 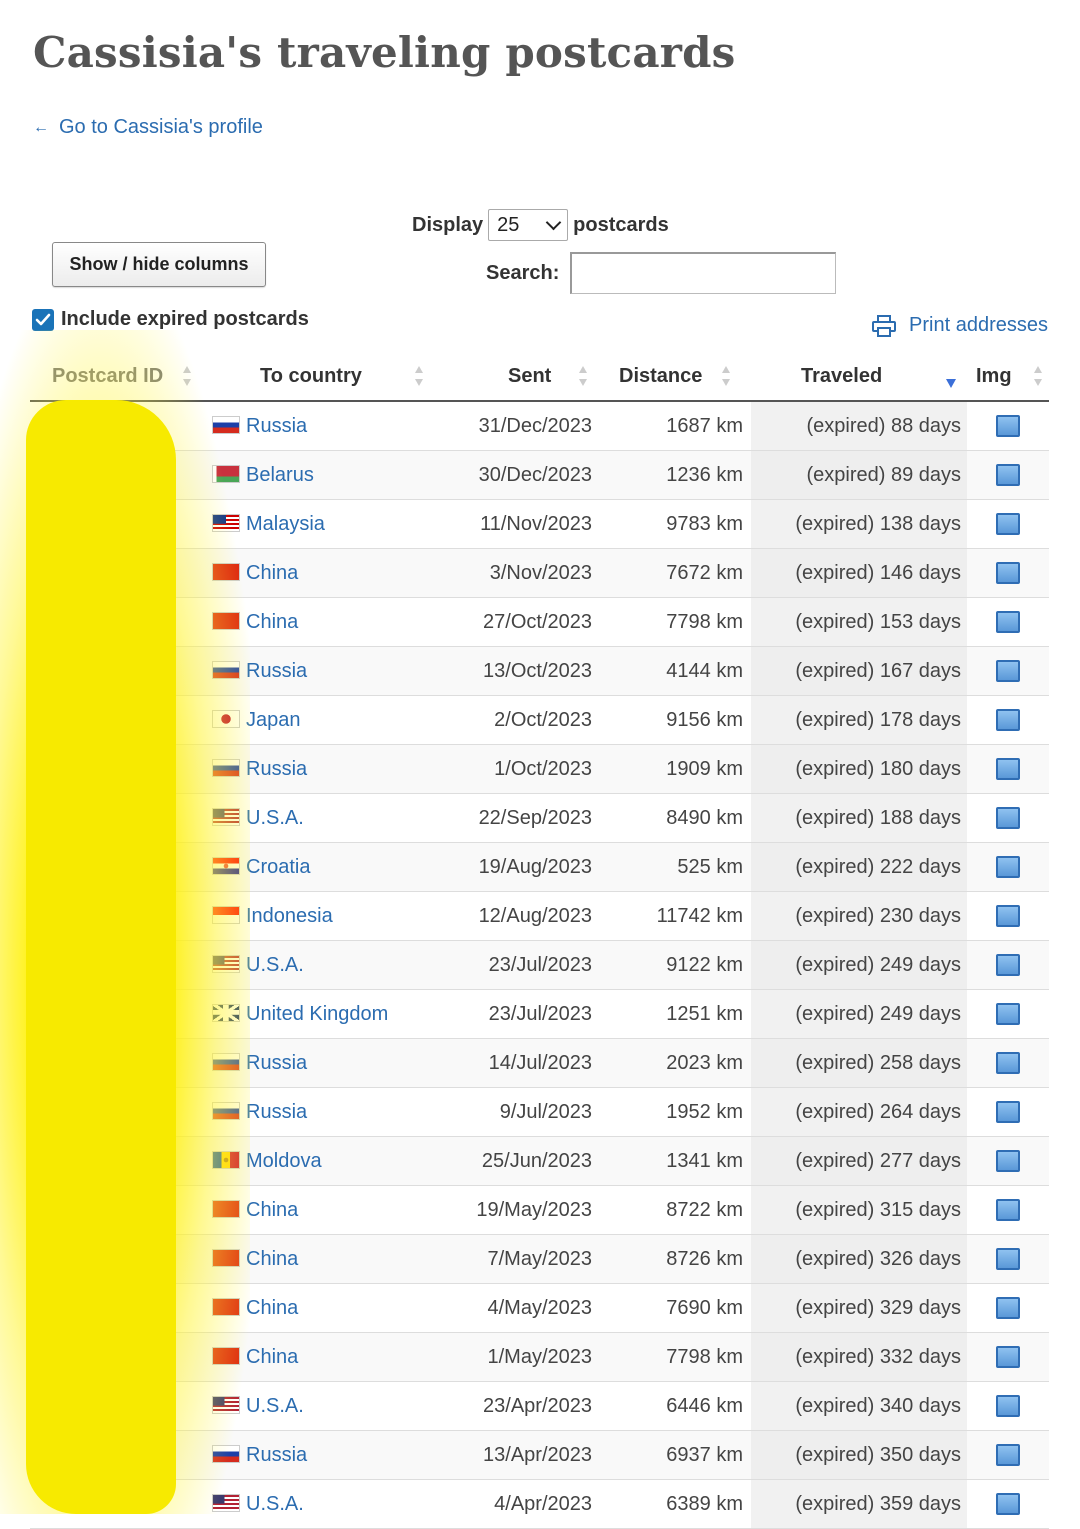 What do you see at coordinates (1008, 377) in the screenshot?
I see `column-header-img: Img` at bounding box center [1008, 377].